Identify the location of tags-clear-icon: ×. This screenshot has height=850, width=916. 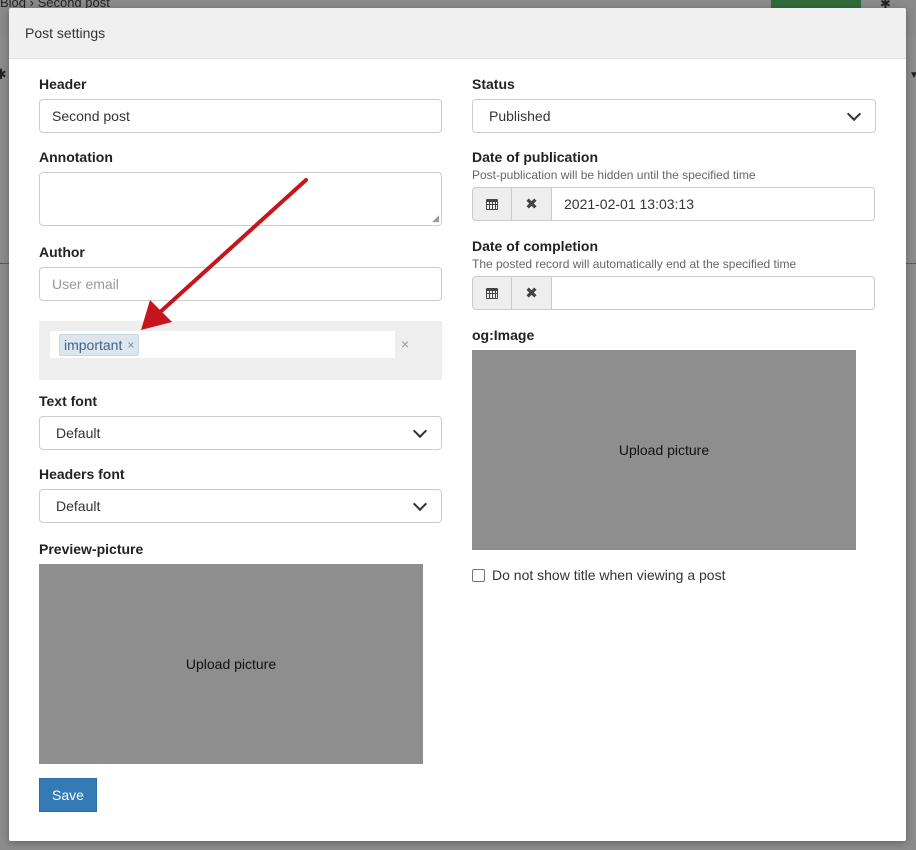
(405, 344).